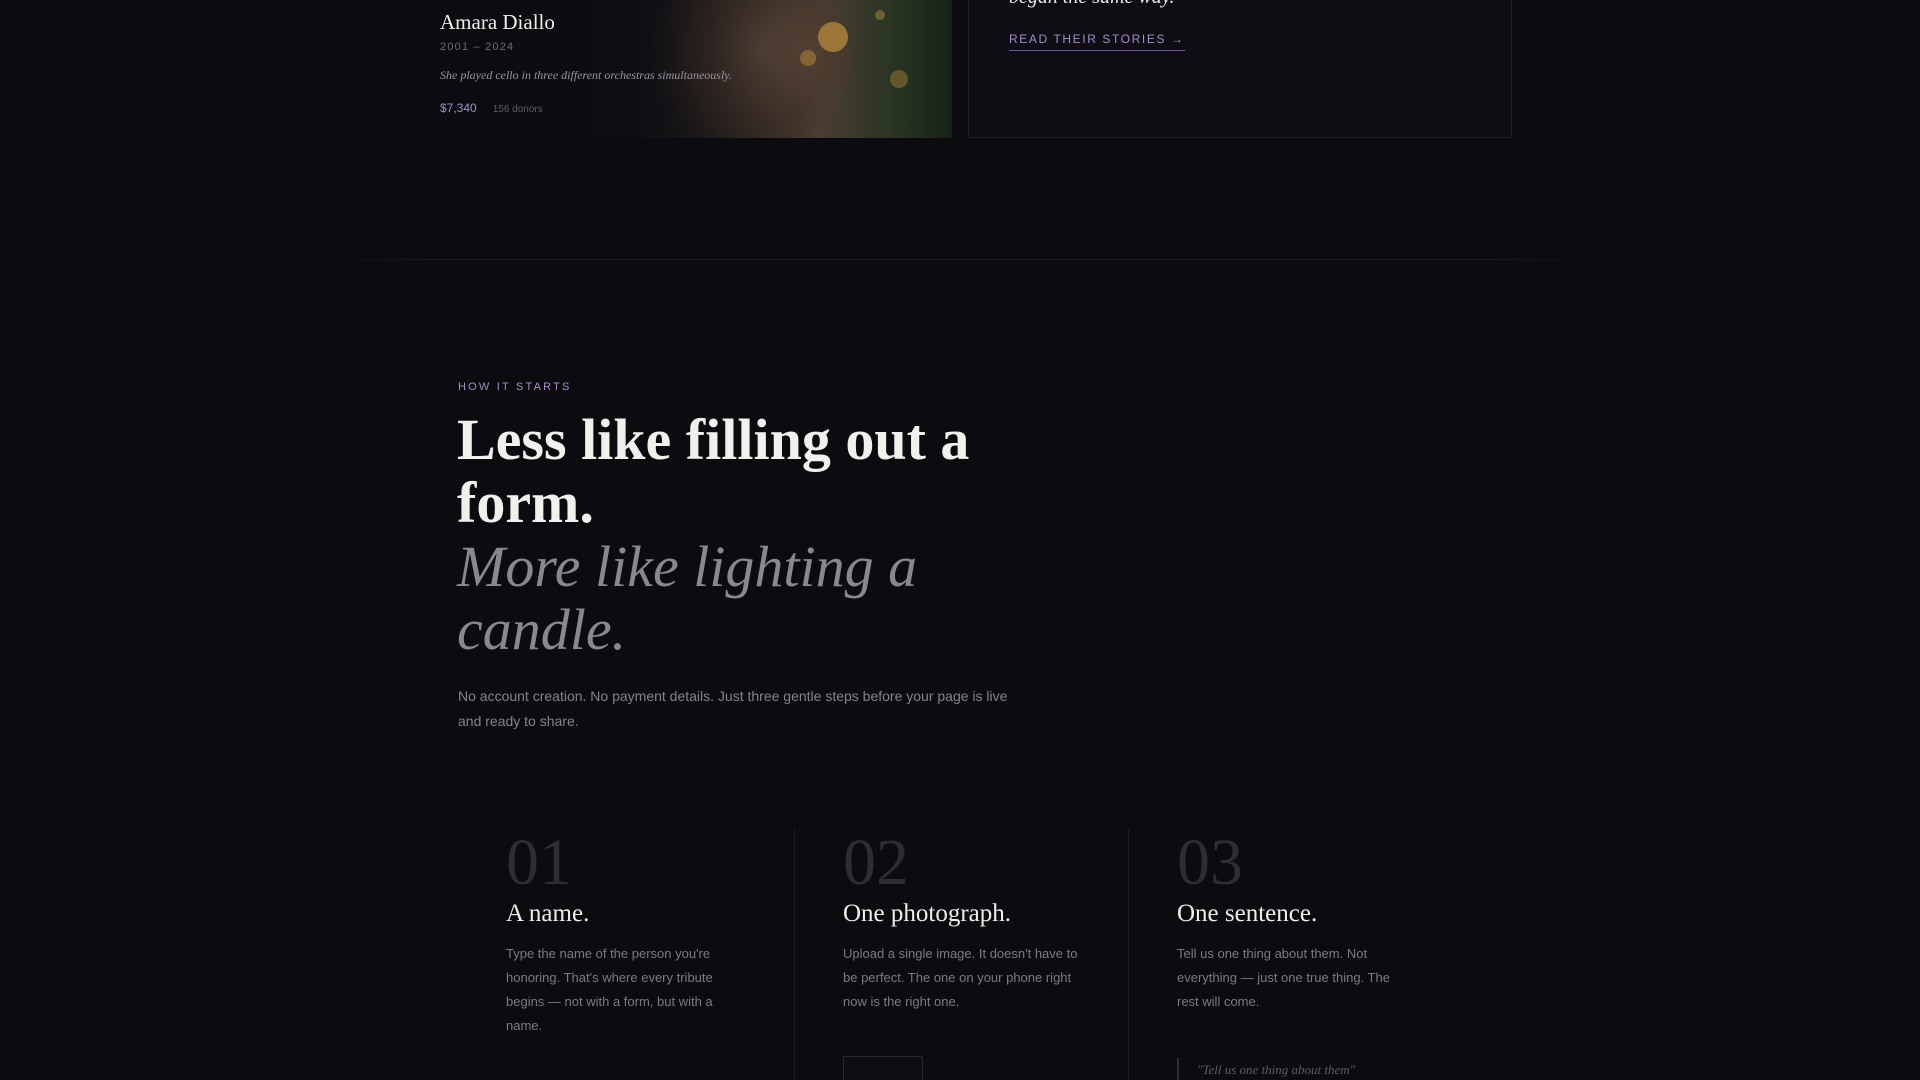  I want to click on sentence-example: "Tell us one thing about them", so click(1266, 1069).